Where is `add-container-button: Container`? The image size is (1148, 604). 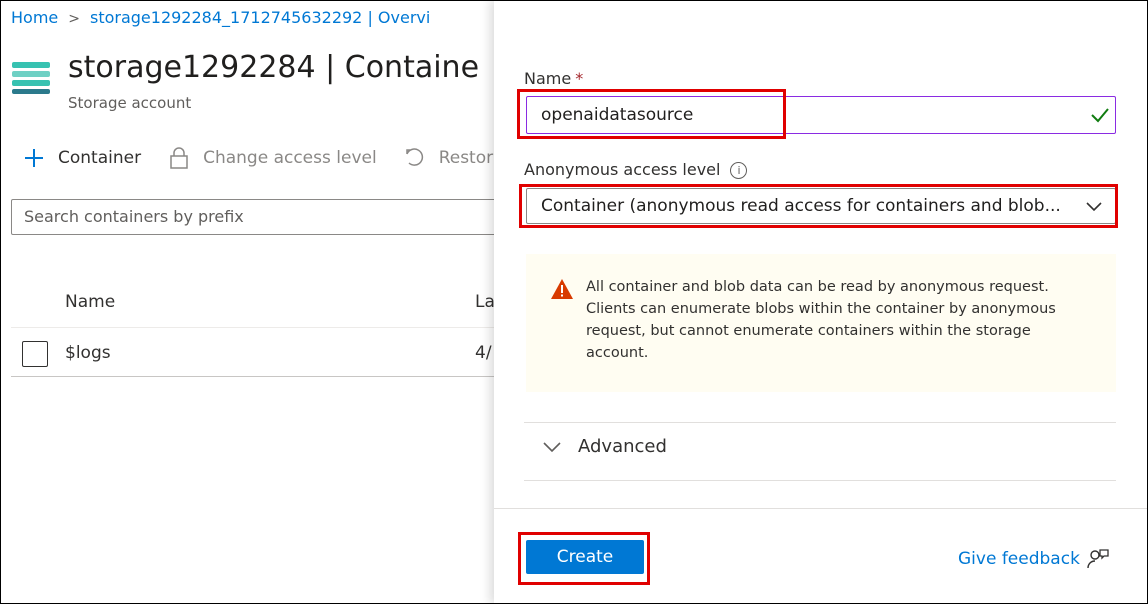
add-container-button: Container is located at coordinates (81, 158).